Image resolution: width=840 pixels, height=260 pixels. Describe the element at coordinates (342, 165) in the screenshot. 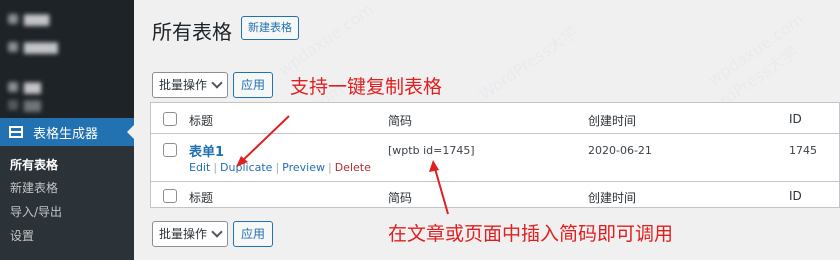

I see `annotation-arrows` at that location.